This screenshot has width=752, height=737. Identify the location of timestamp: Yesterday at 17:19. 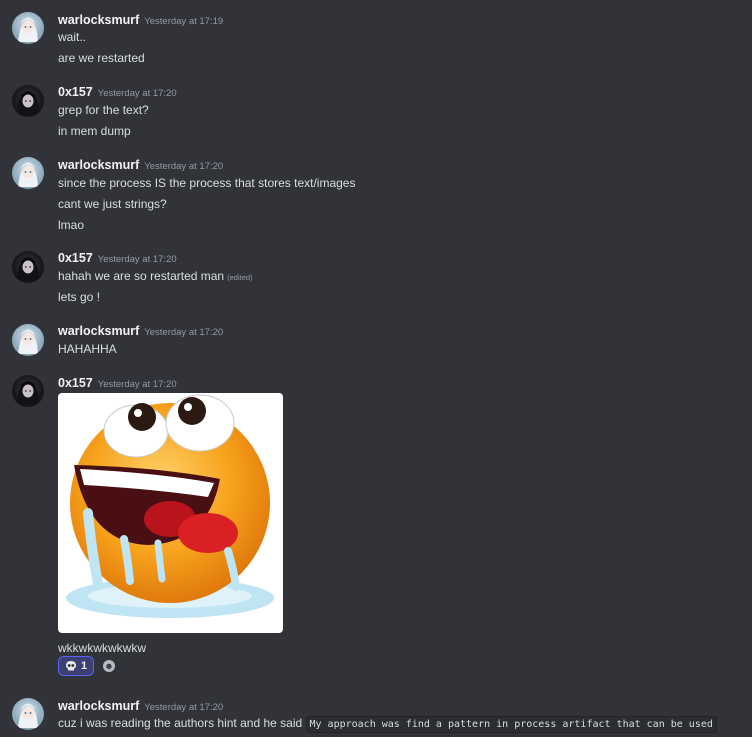
(184, 21).